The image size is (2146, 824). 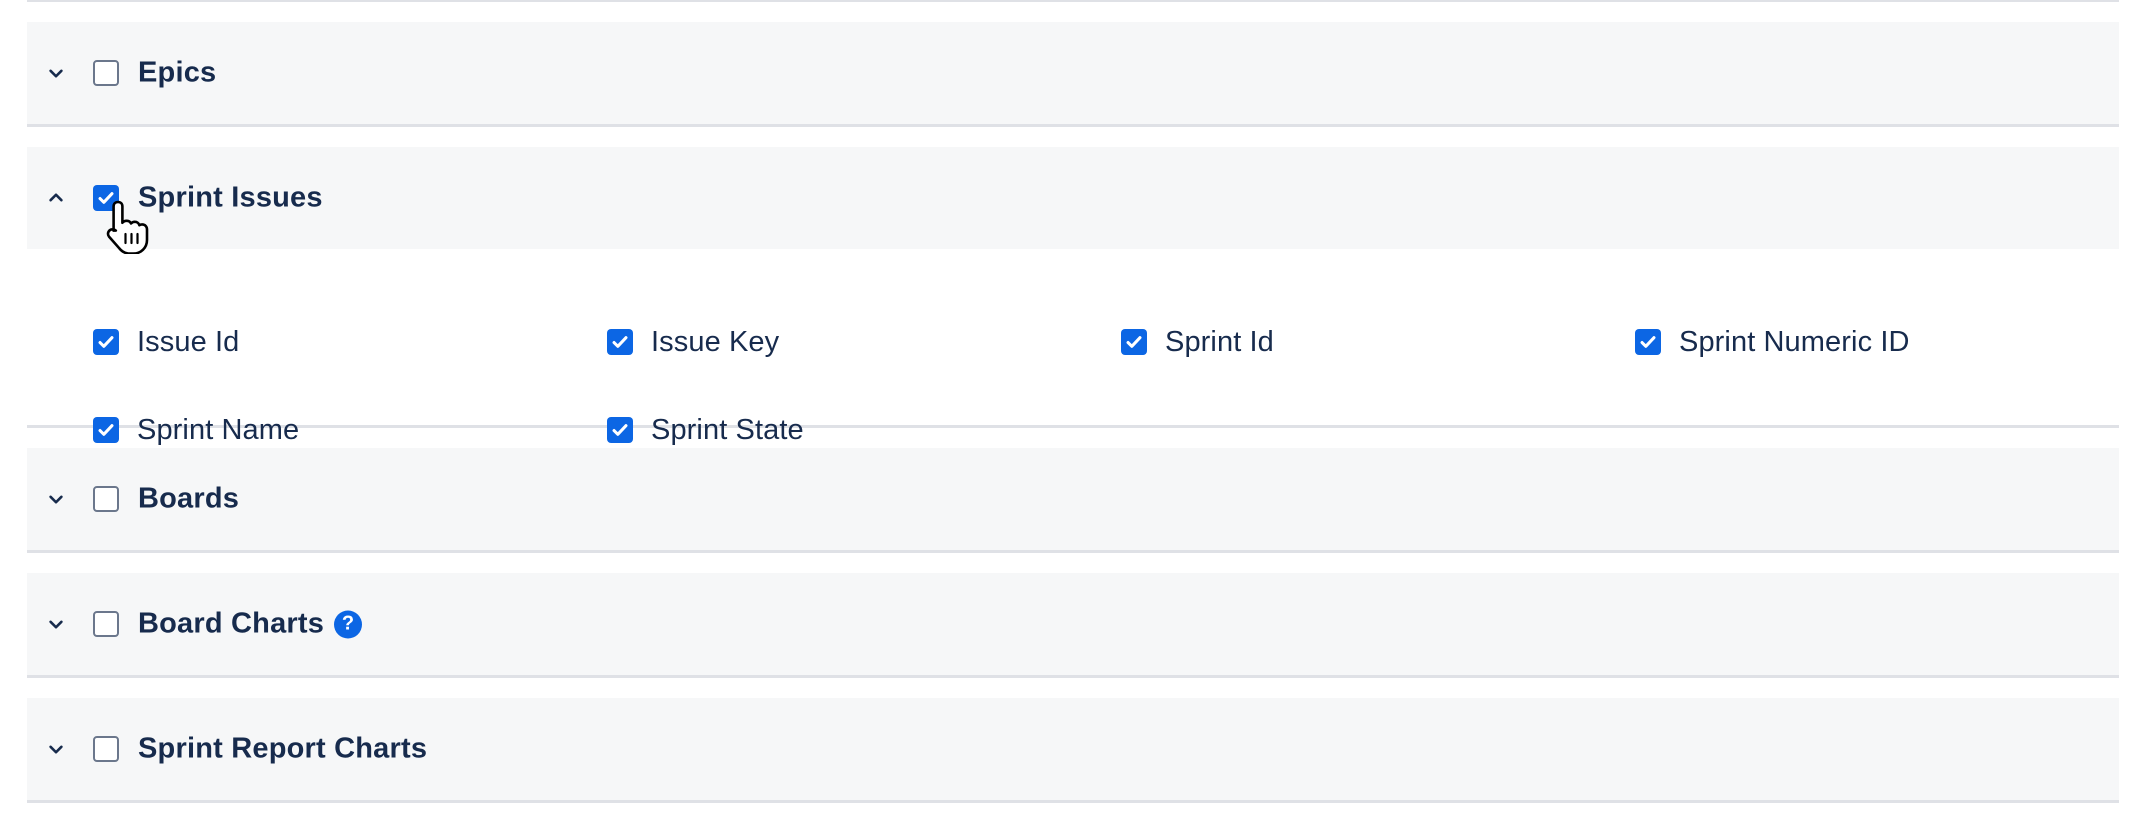 I want to click on field-sprint-id: Sprint Id, so click(x=1197, y=341).